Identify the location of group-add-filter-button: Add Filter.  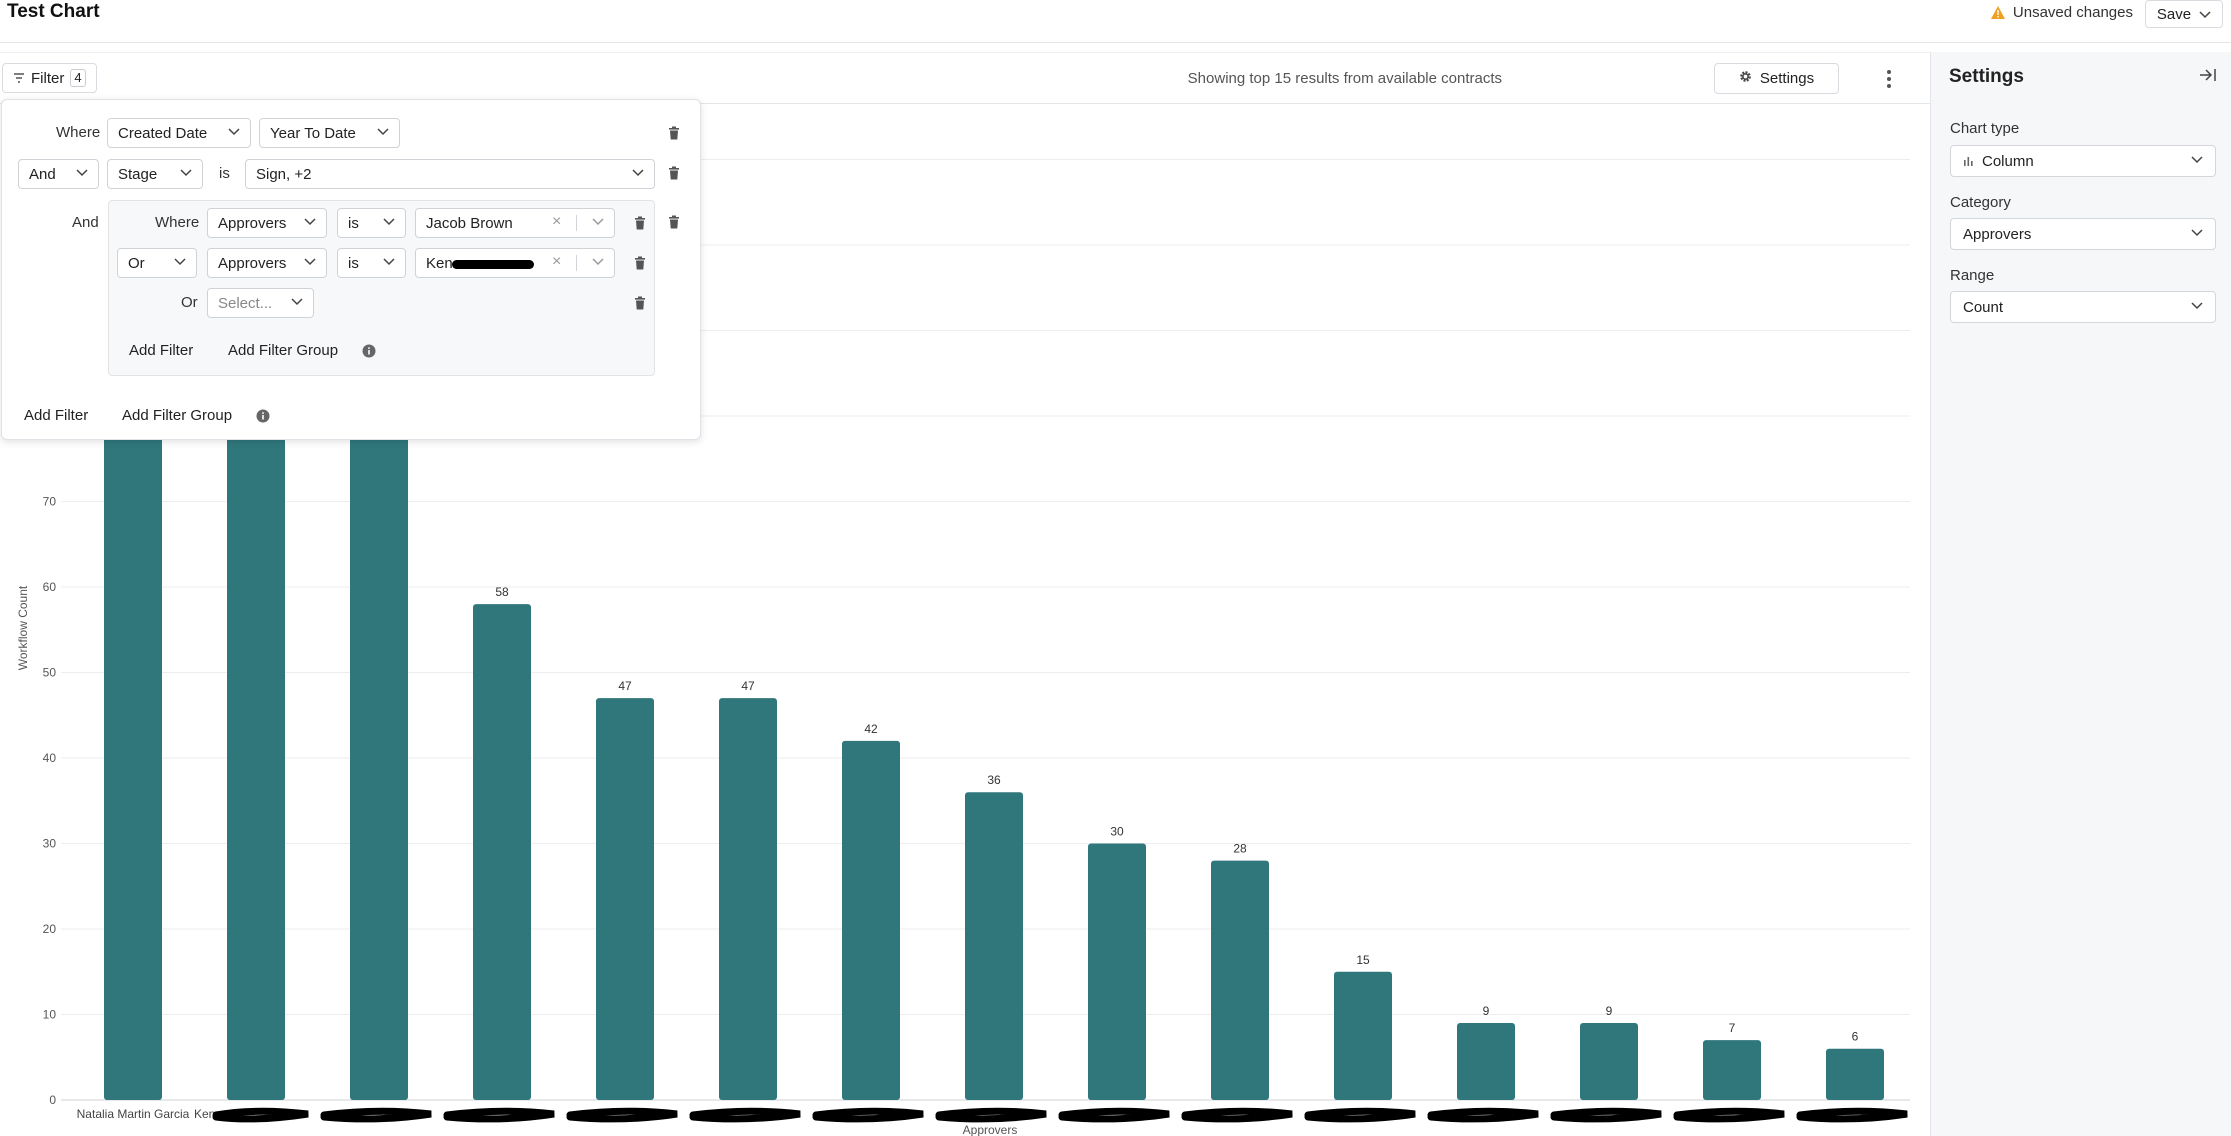
(161, 350).